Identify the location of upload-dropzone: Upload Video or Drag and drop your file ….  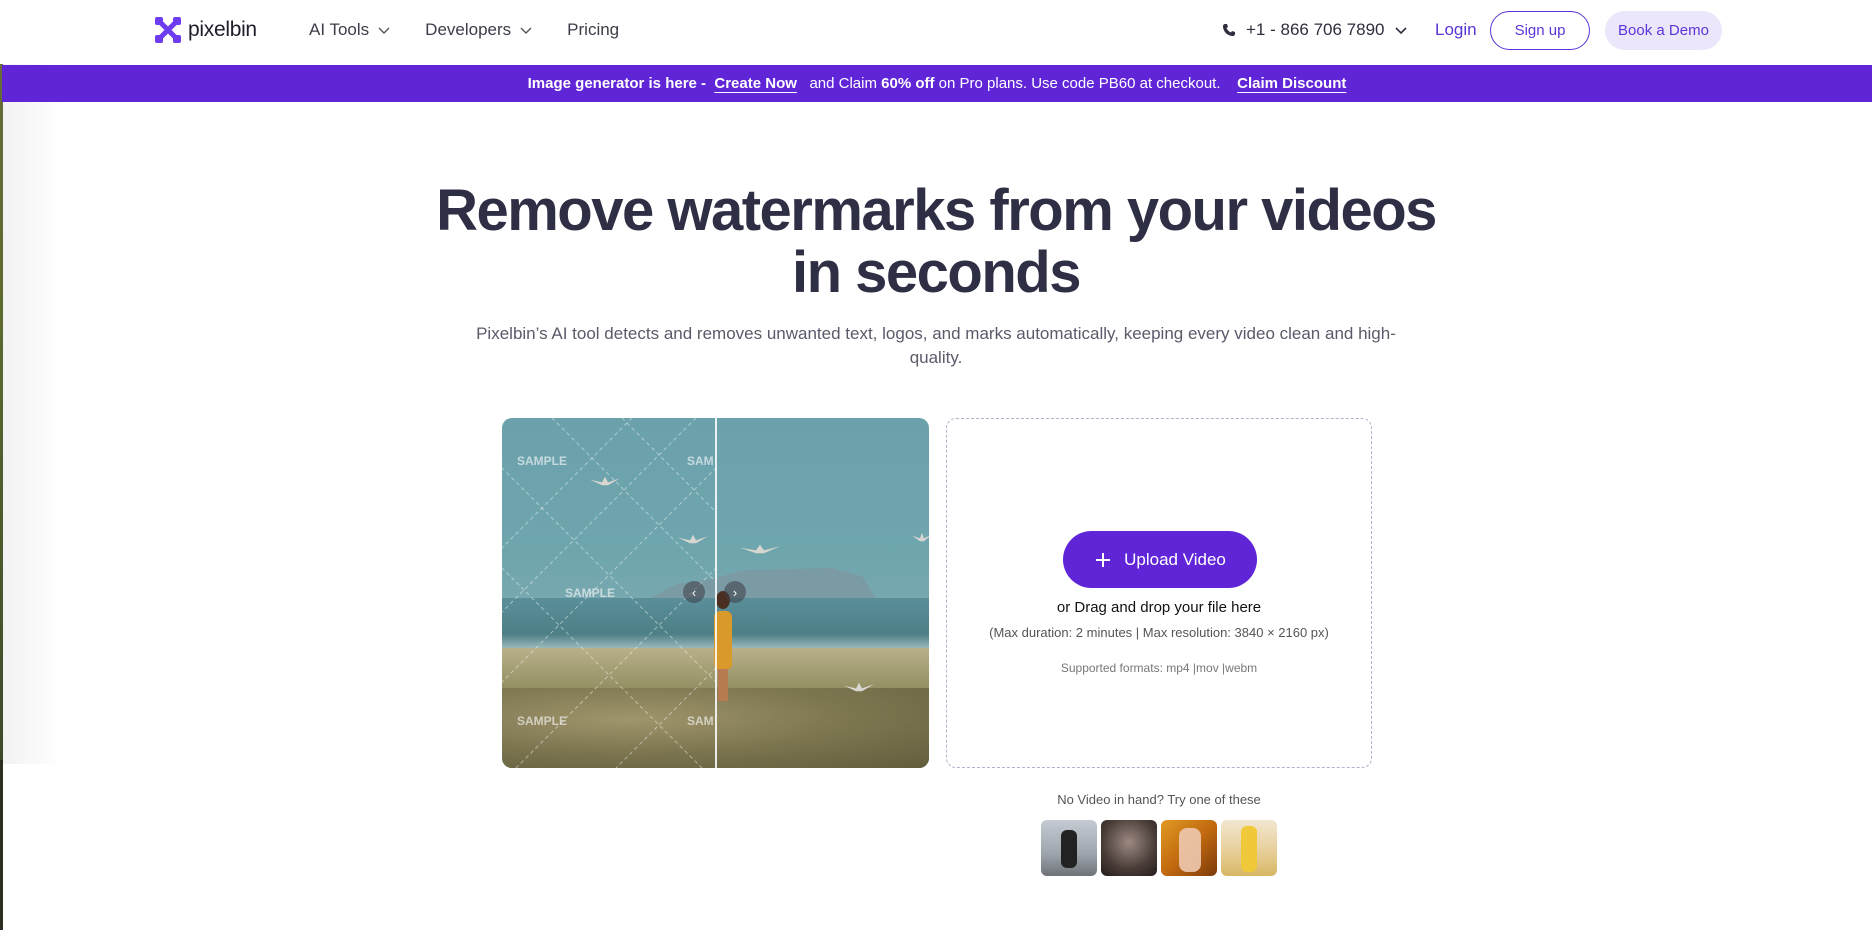
(1159, 593).